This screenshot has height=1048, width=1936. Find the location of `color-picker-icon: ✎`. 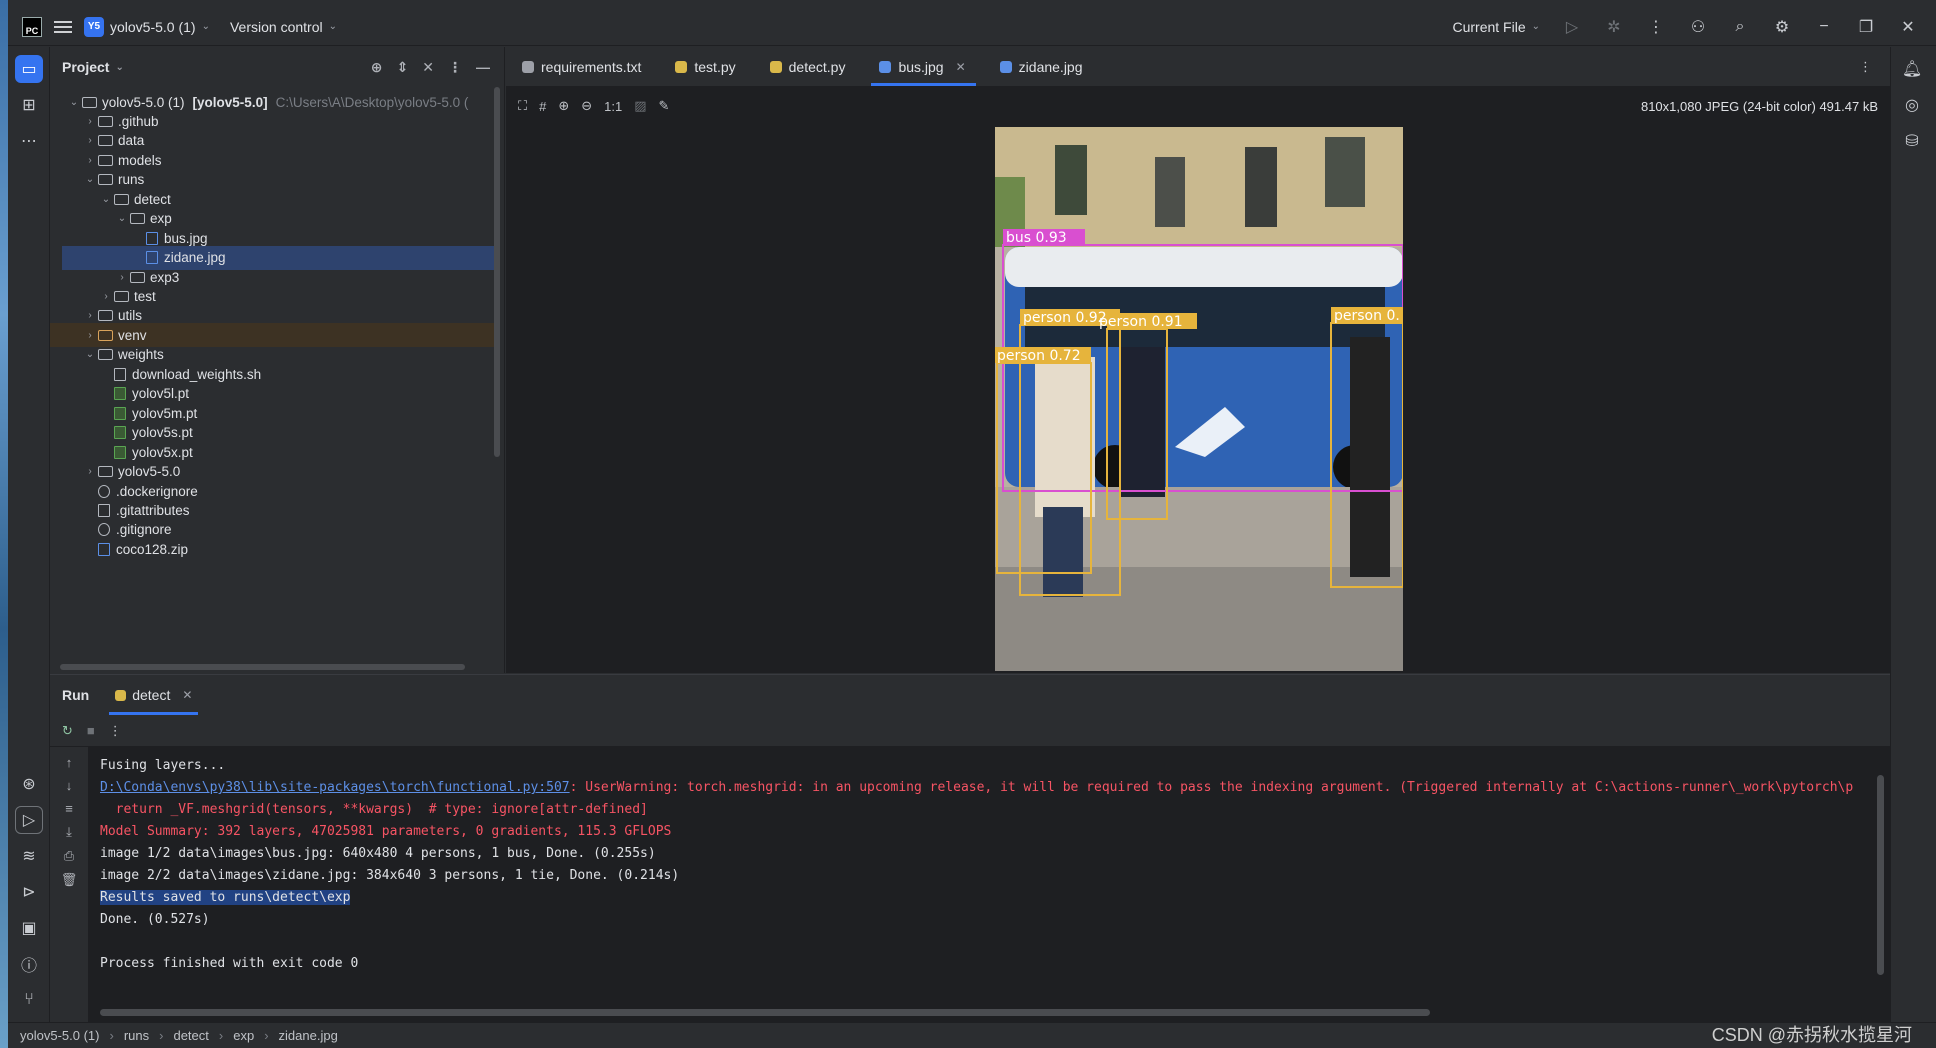

color-picker-icon: ✎ is located at coordinates (664, 106).